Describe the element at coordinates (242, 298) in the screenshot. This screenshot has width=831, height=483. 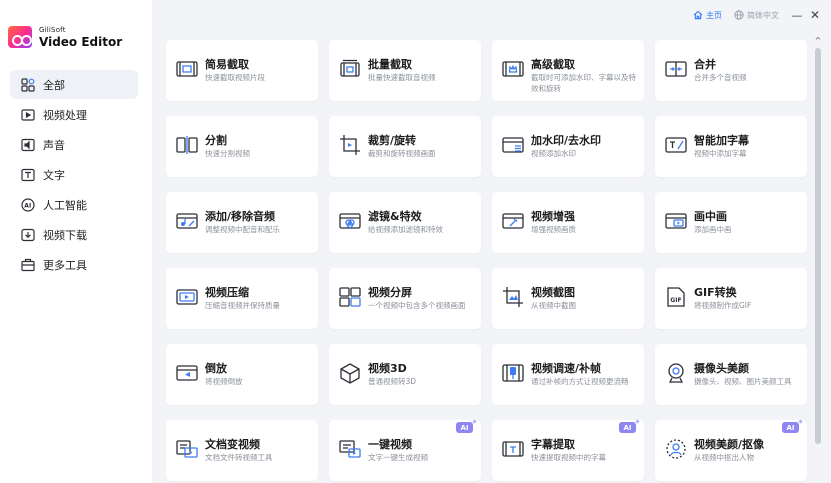
I see `tool-card-compress: 视频压缩 压缩音视频并保持质量` at that location.